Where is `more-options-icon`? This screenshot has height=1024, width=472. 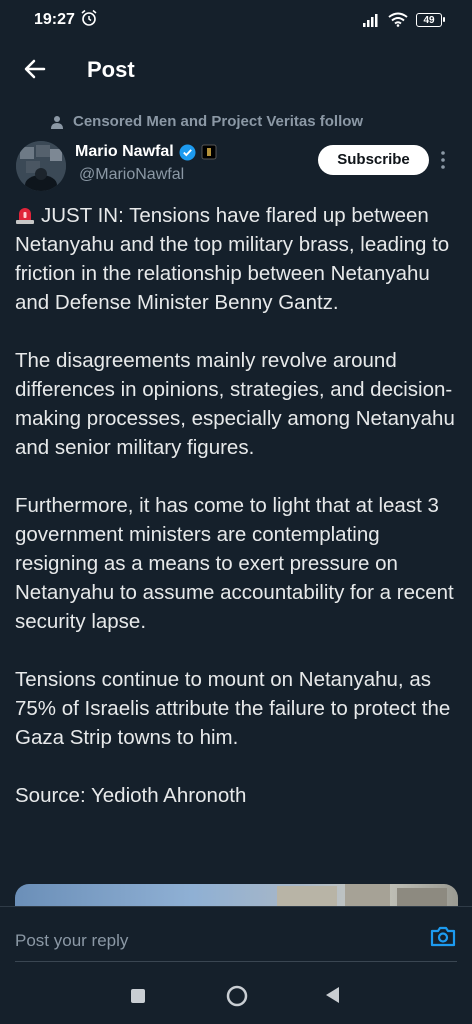
more-options-icon is located at coordinates (443, 160).